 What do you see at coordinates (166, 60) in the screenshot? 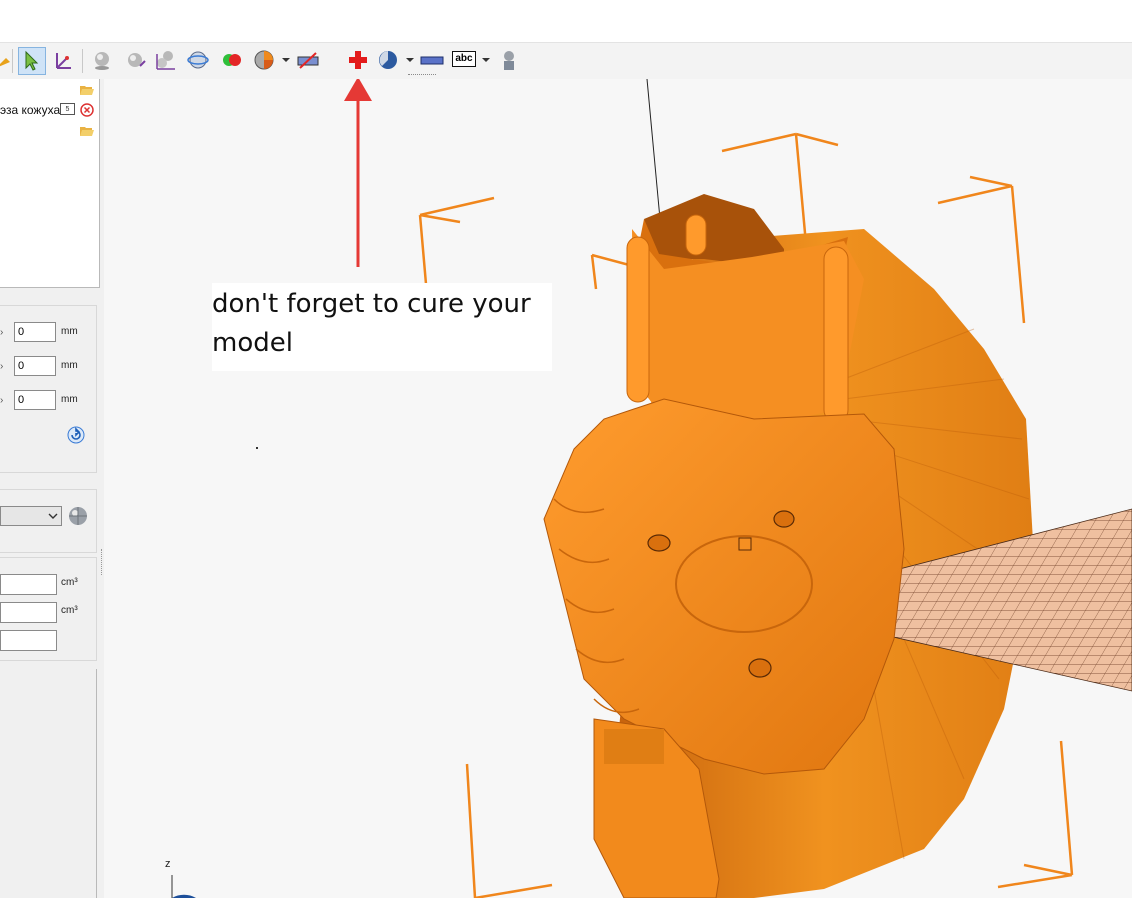
I see `spheres-icon` at bounding box center [166, 60].